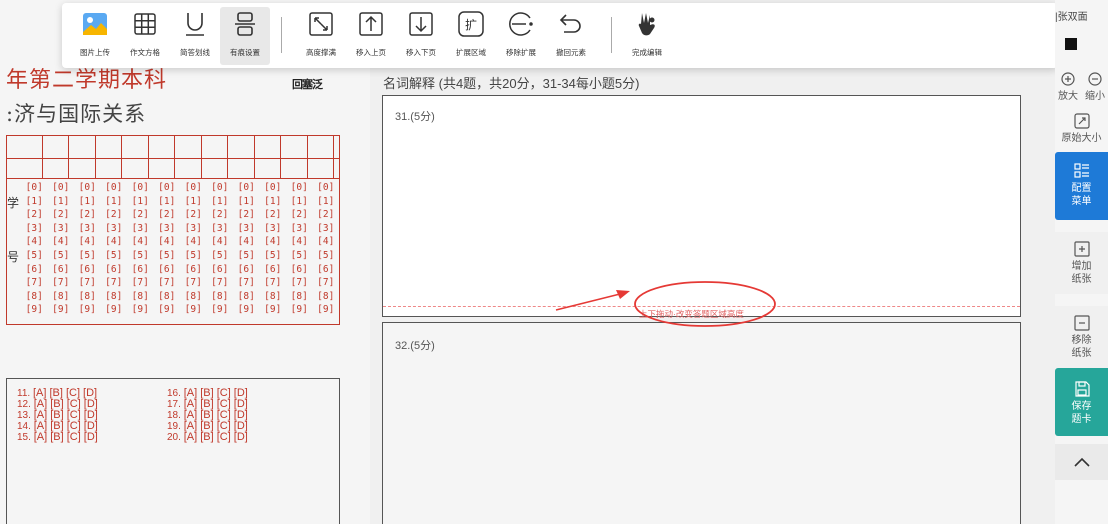 The height and width of the screenshot is (524, 1108). Describe the element at coordinates (1095, 86) in the screenshot. I see `zoom-out-button: 缩小` at that location.